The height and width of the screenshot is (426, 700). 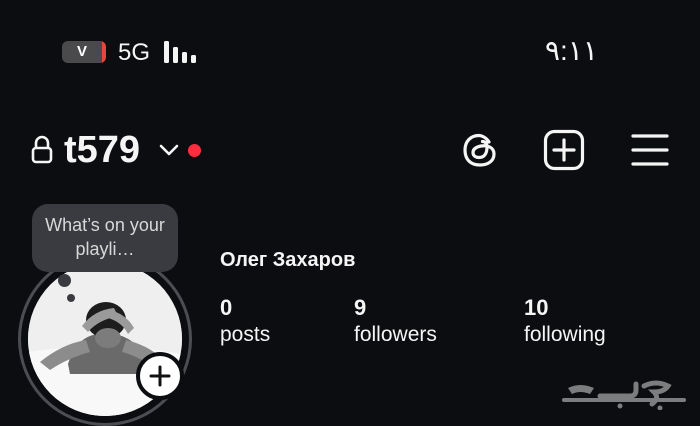 I want to click on followers-count: 9, so click(x=360, y=308).